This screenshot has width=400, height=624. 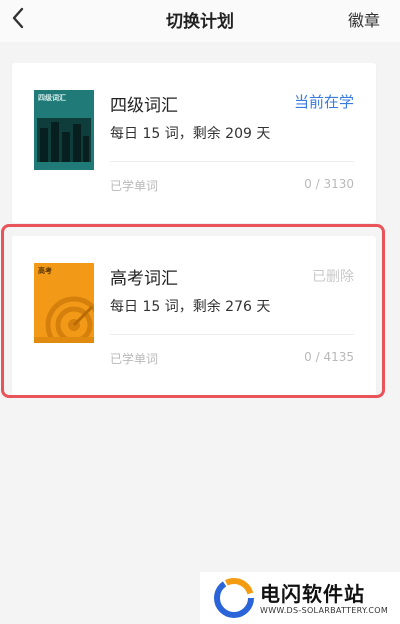 I want to click on book-title: 高考词汇, so click(x=144, y=279).